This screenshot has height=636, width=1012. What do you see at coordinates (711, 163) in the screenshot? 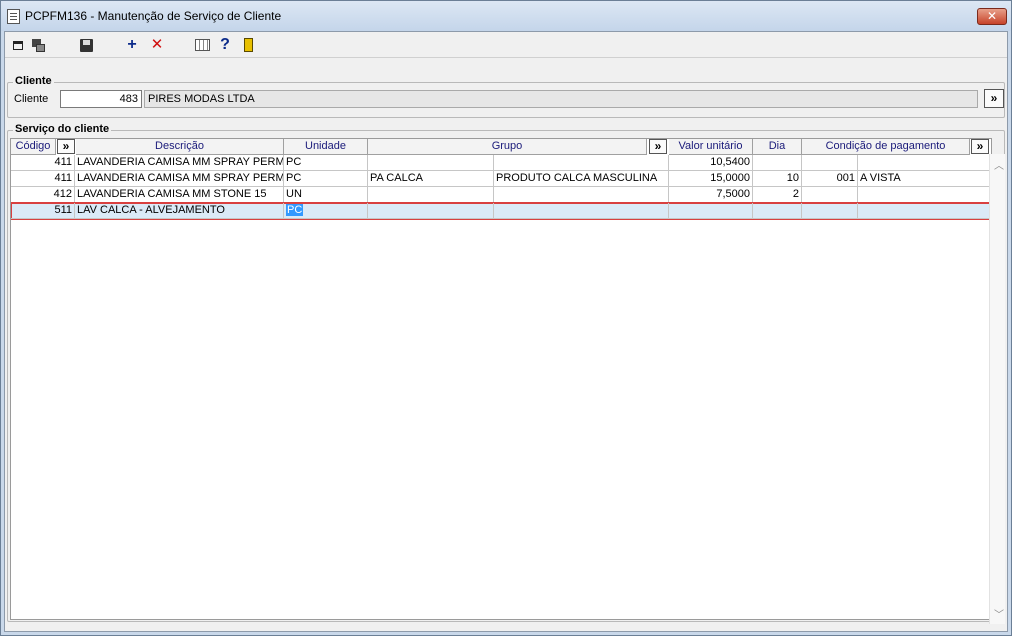
I see `cell-valor: 10,5400` at bounding box center [711, 163].